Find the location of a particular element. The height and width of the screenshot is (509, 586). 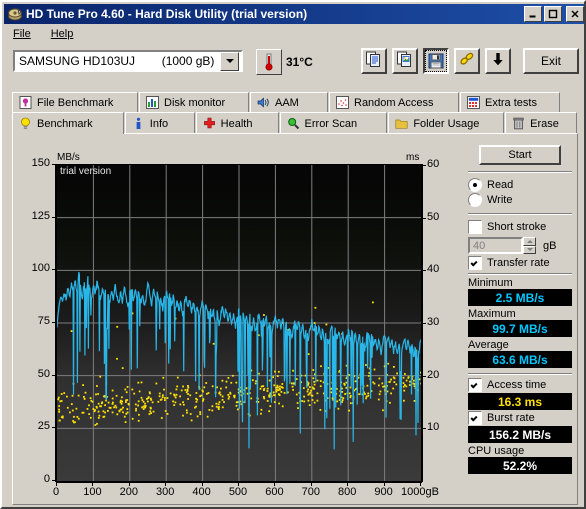

tab-error-scan-label: Error Scan is located at coordinates (331, 123).